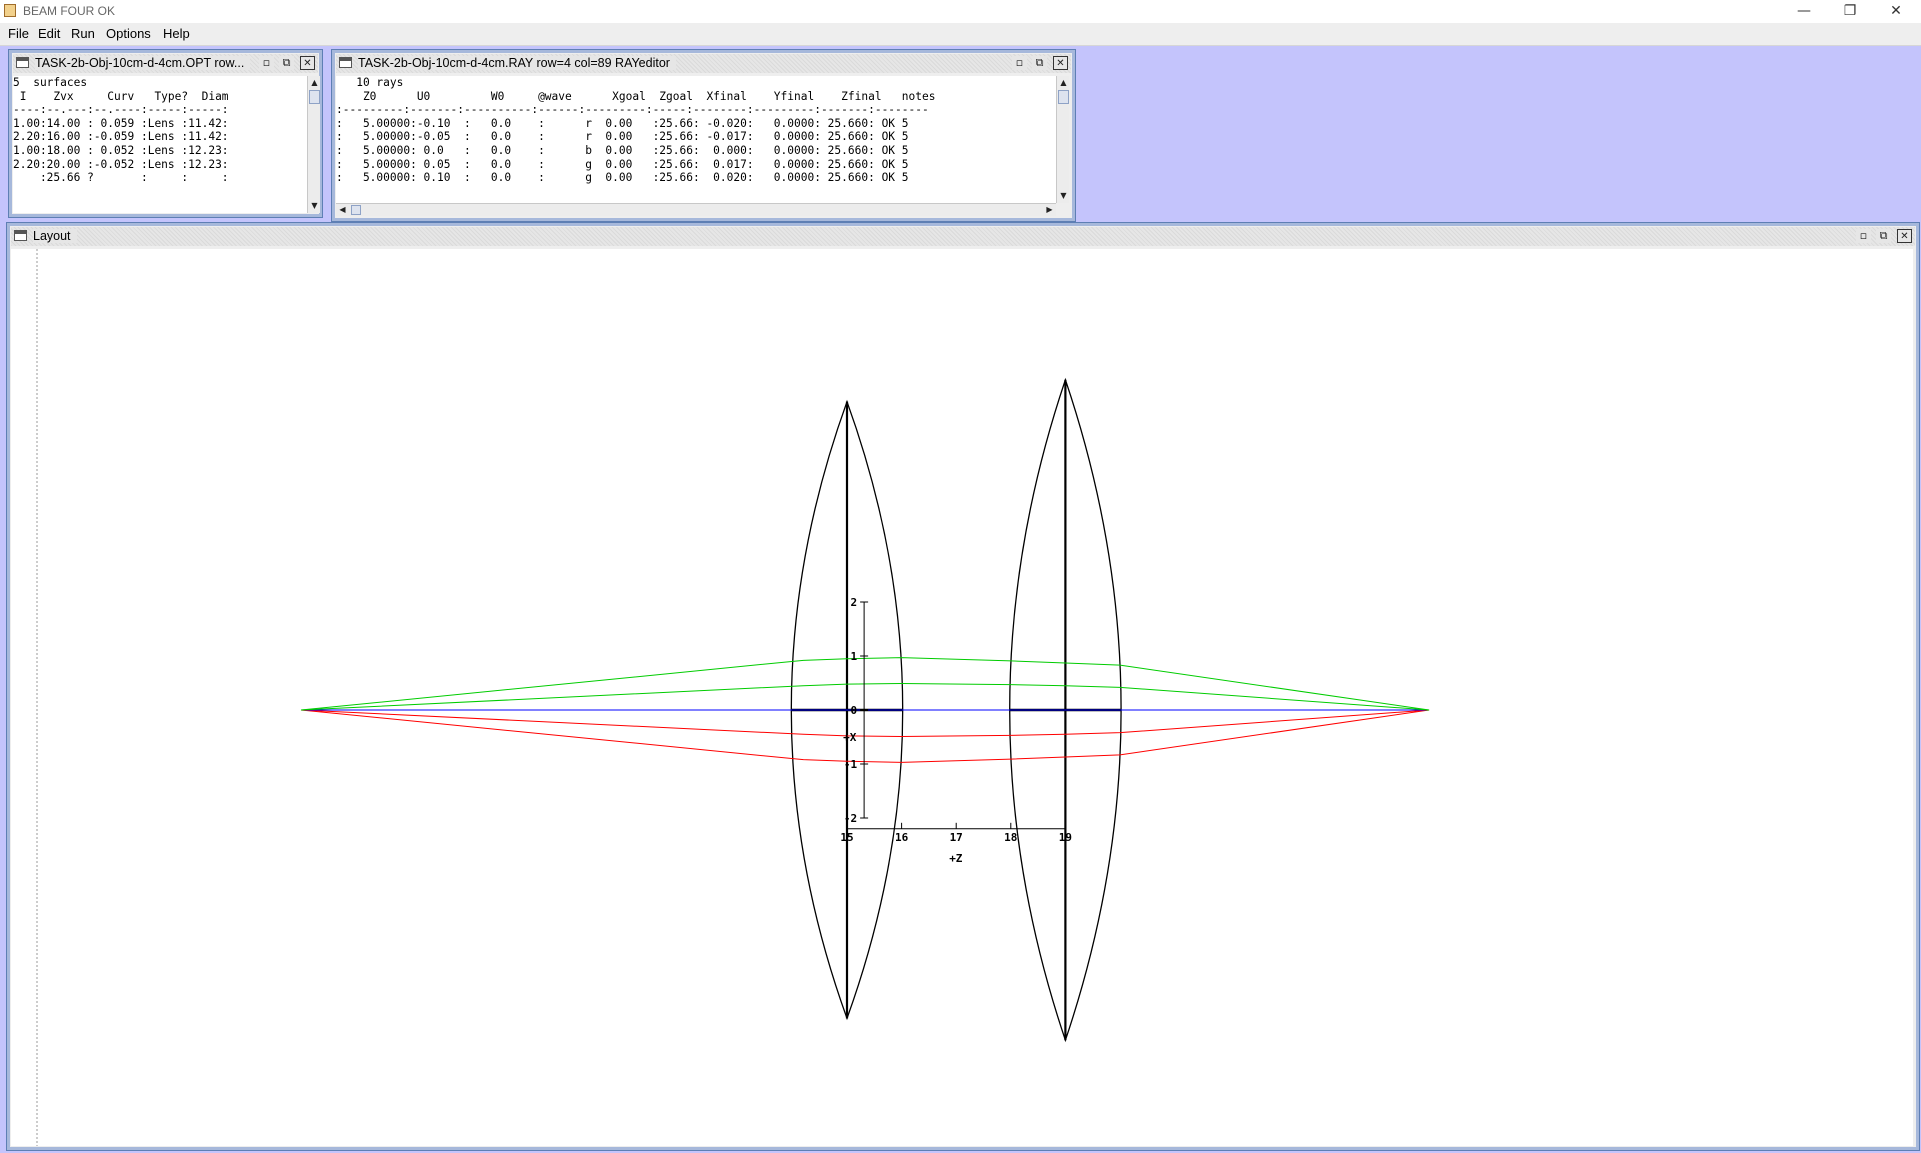 The width and height of the screenshot is (1921, 1153). Describe the element at coordinates (963, 236) in the screenshot. I see `layout-window-titlebar: Layout ▫ ⧉ ✕` at that location.